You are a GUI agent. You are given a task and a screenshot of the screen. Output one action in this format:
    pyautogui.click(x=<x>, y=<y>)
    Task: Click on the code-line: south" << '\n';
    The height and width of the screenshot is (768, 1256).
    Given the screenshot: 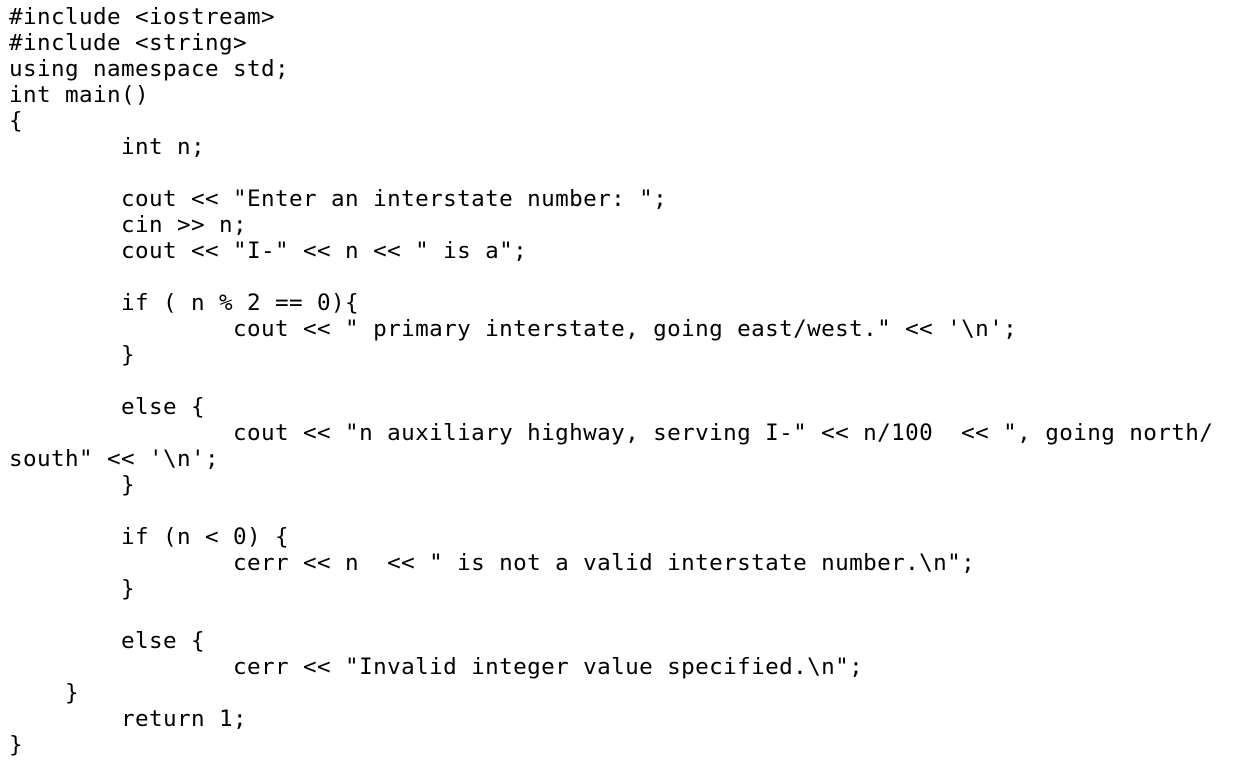 What is the action you would take?
    pyautogui.click(x=114, y=459)
    